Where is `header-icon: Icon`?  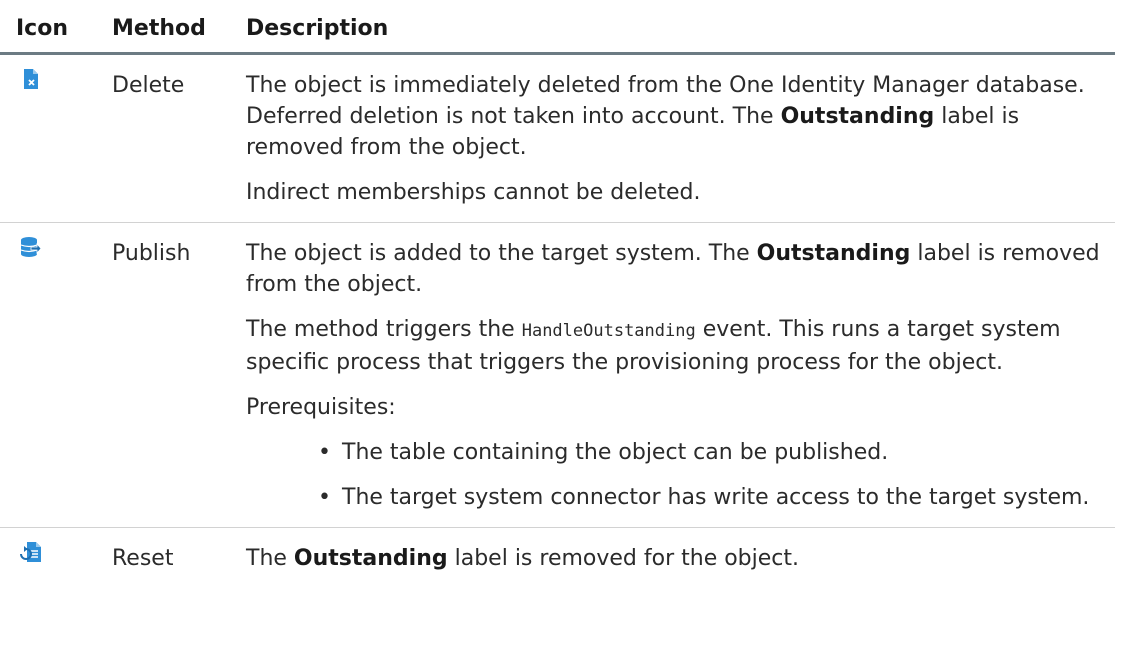 header-icon: Icon is located at coordinates (54, 27).